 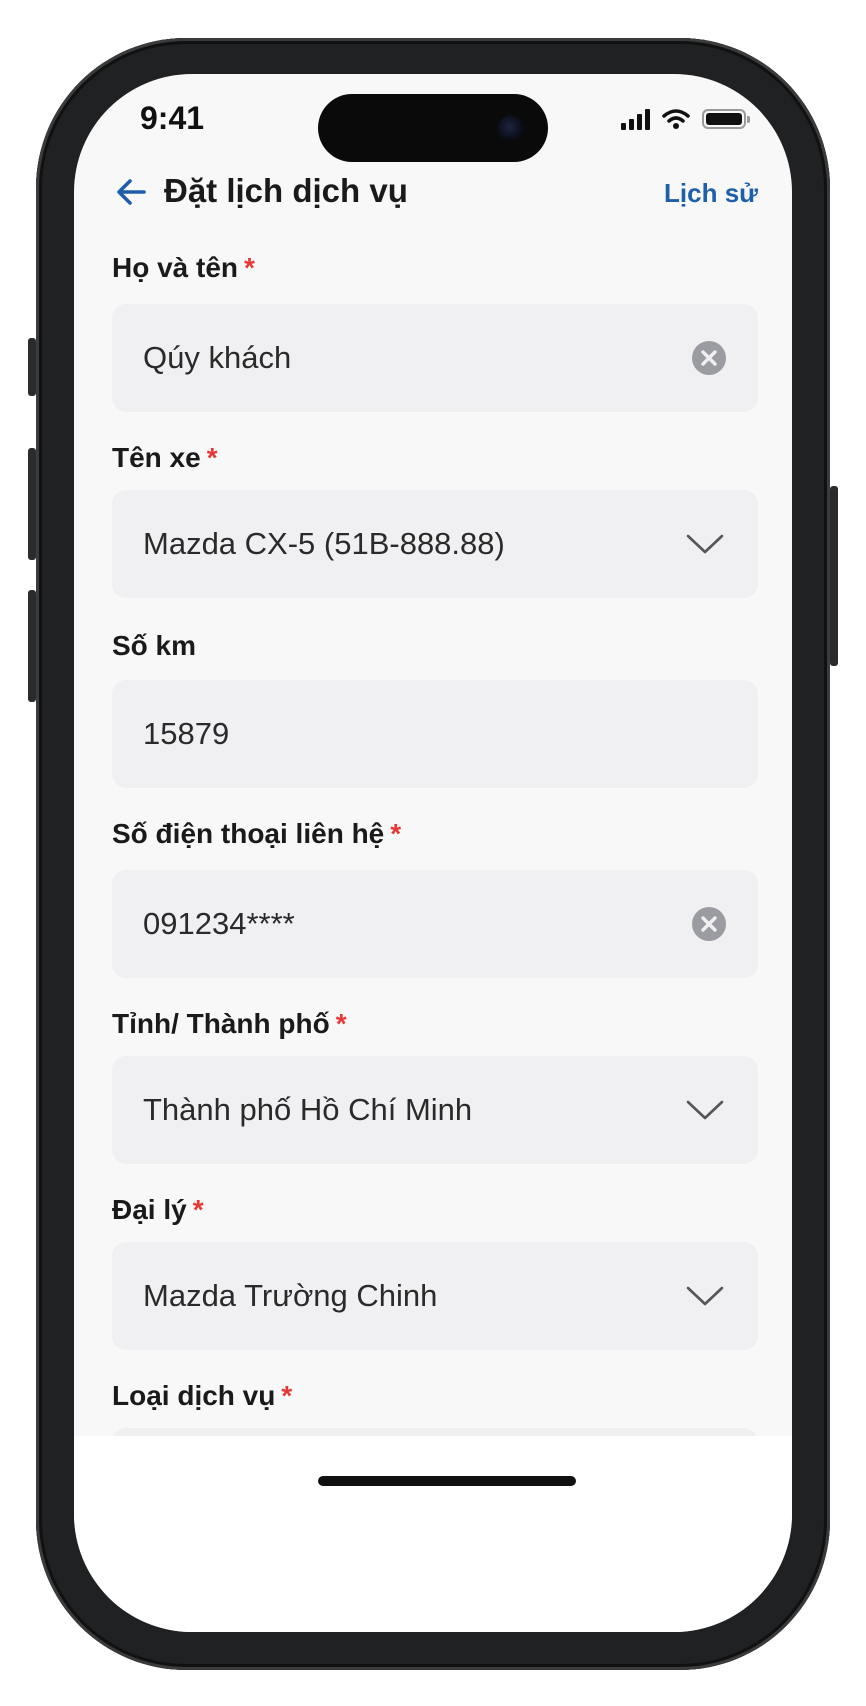 I want to click on dealer-select-value: Mazda Trường Chinh, so click(x=290, y=1295).